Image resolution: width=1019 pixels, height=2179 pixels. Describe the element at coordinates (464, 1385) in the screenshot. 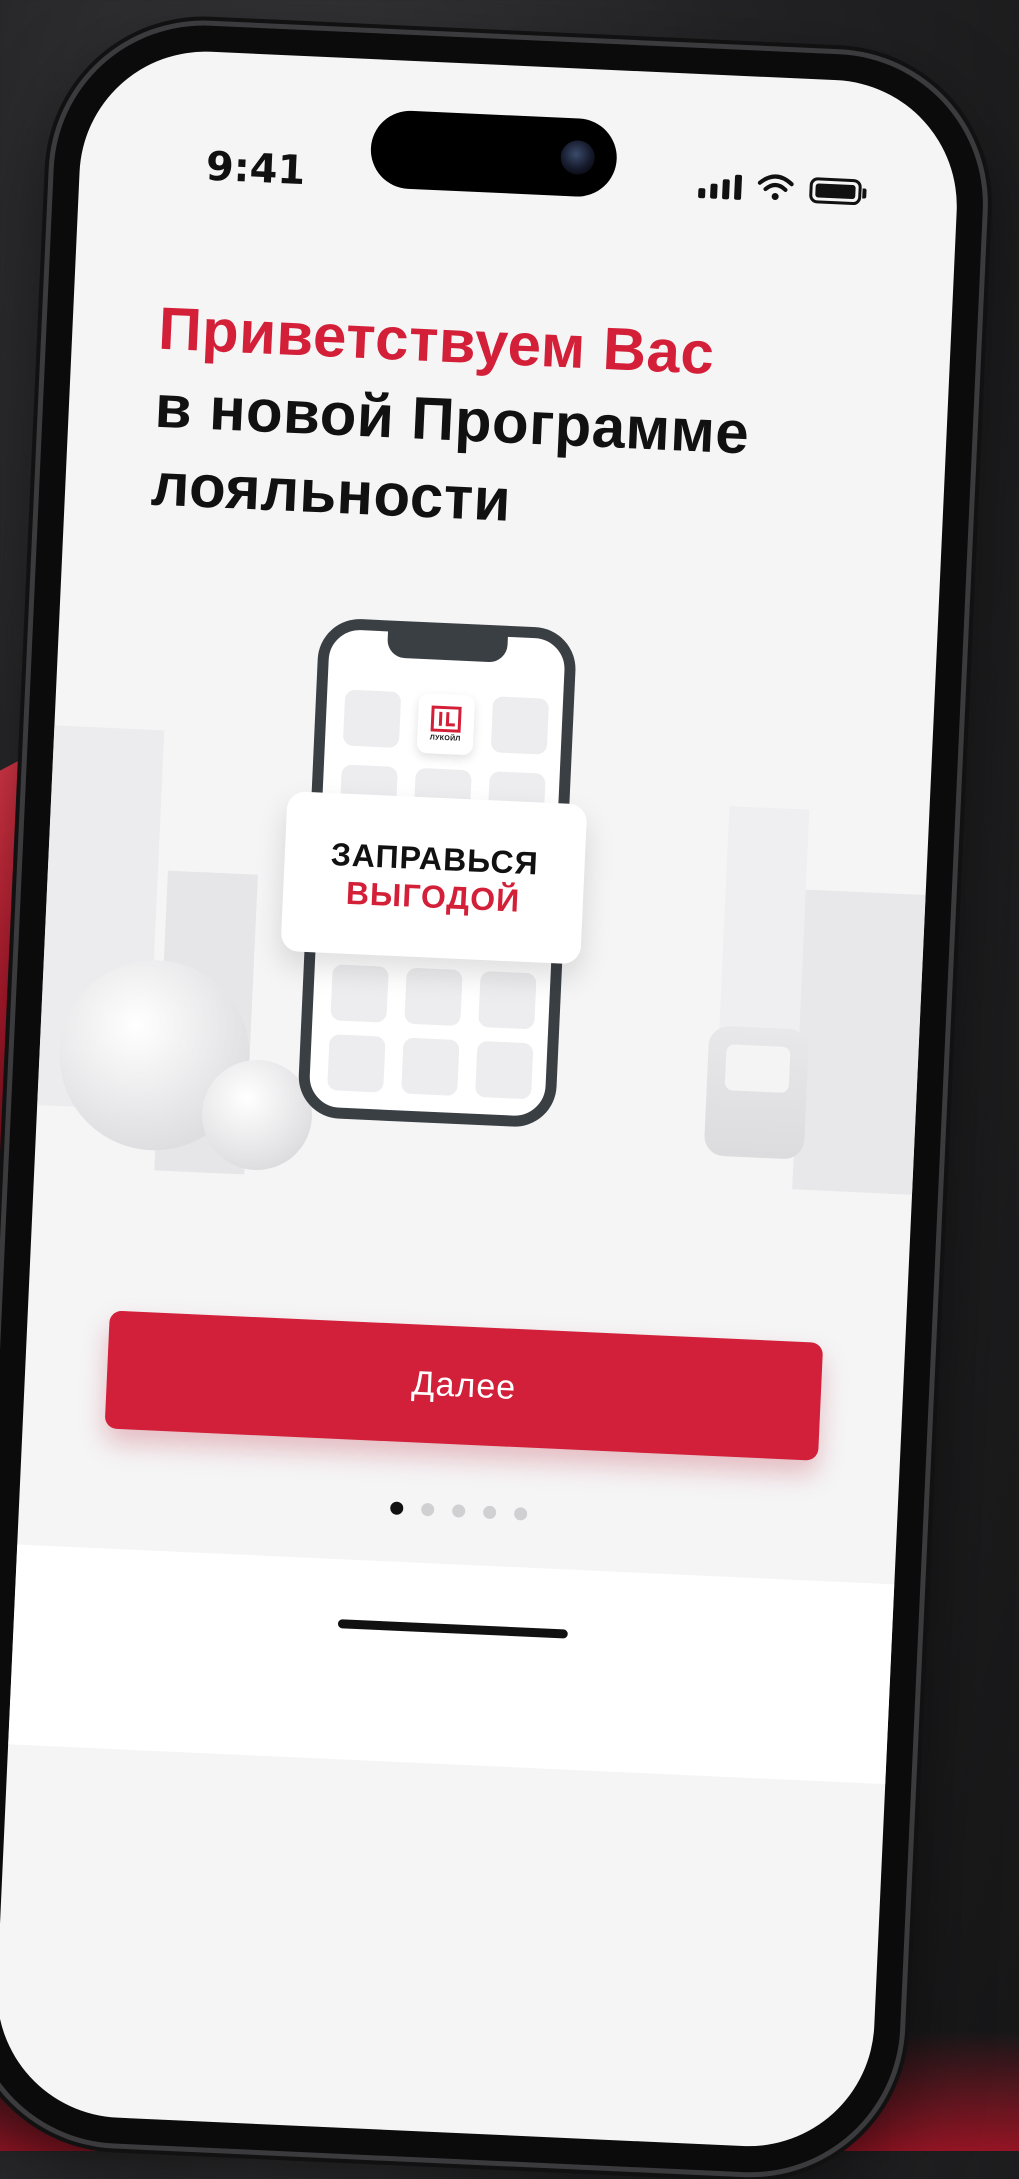

I see `next-button: Далее` at that location.